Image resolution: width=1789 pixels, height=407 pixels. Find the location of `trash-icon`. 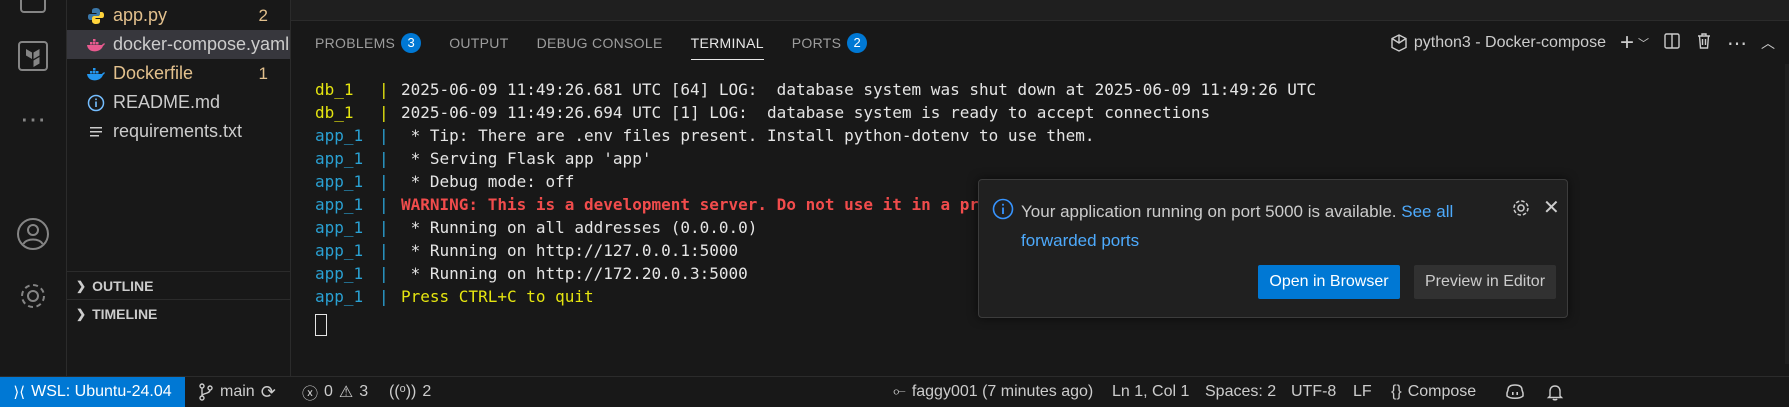

trash-icon is located at coordinates (1704, 43).